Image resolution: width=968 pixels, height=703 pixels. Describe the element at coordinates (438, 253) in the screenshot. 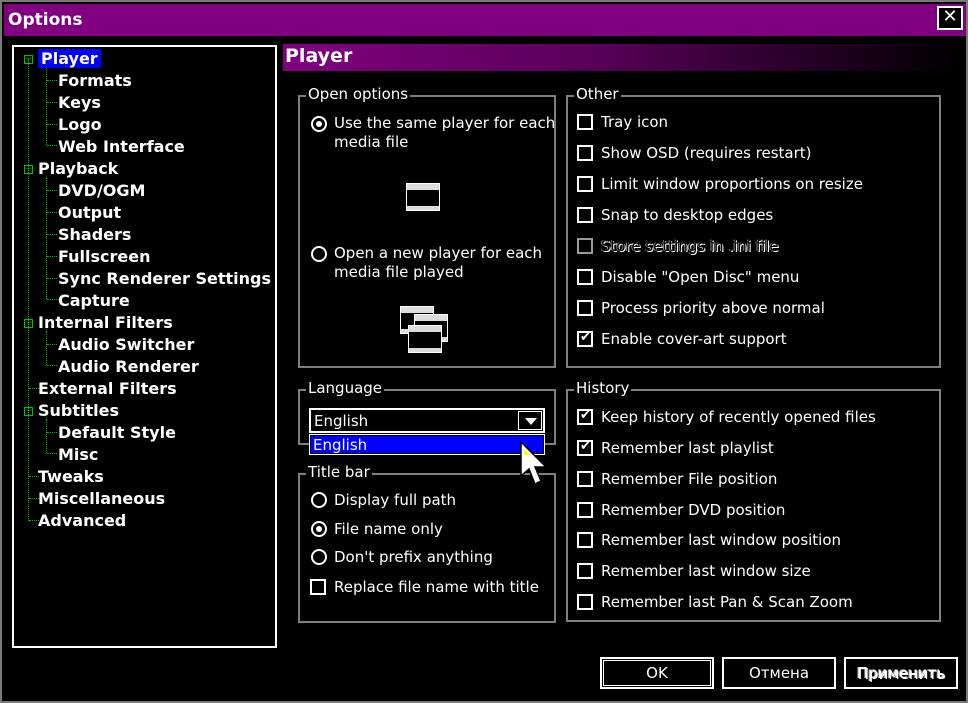

I see `new-player-label-1: Open a new player for each` at that location.